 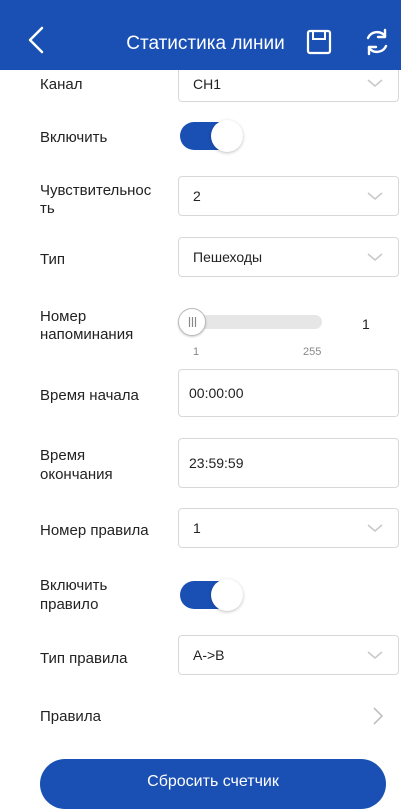 I want to click on rule-type-label: Тип правила, so click(x=84, y=658).